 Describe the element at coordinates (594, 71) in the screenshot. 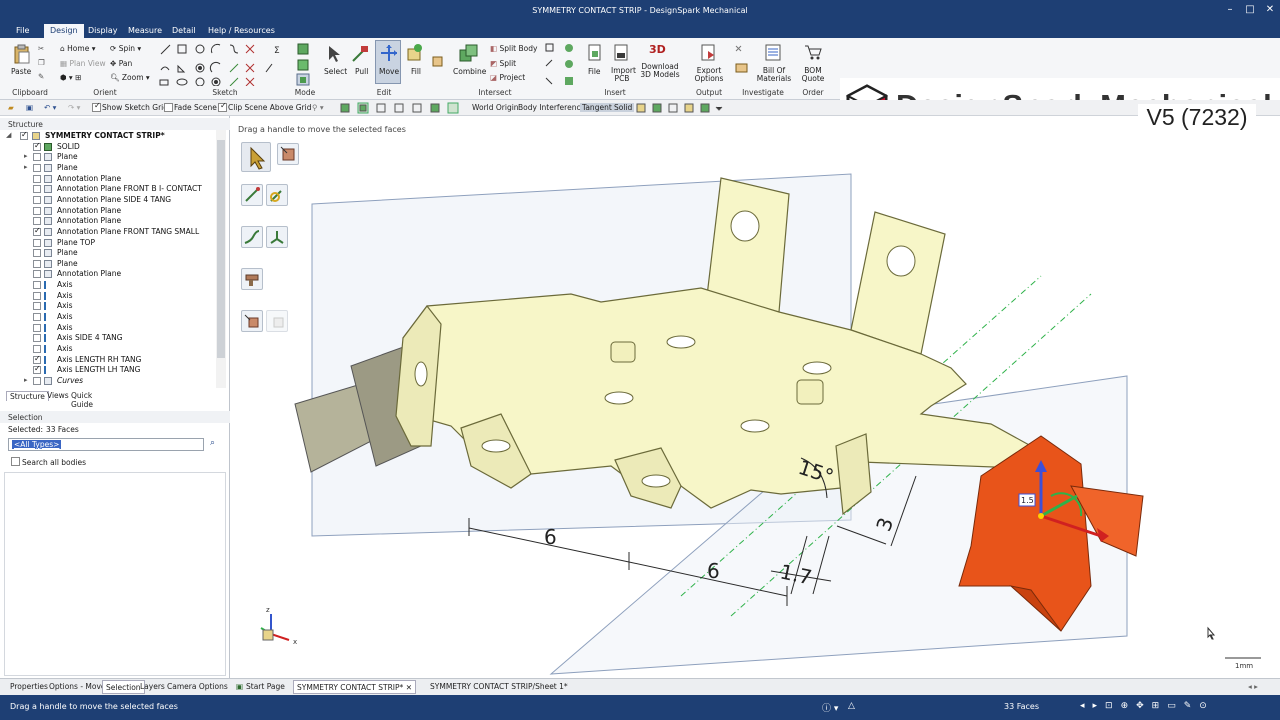

I see `file-insert-button: File` at that location.